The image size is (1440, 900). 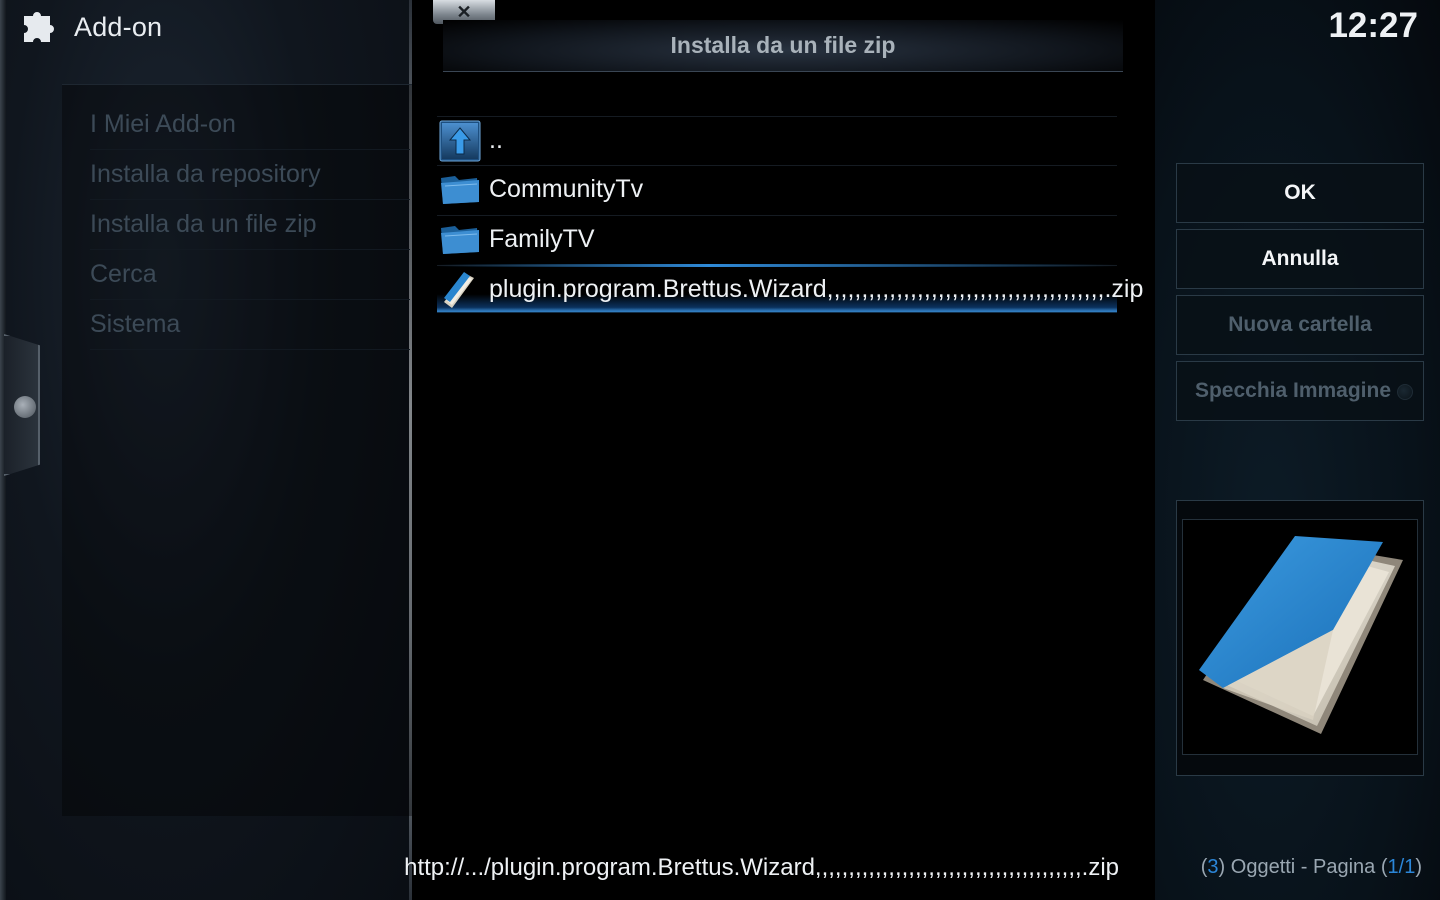 What do you see at coordinates (250, 325) in the screenshot?
I see `menu-item-system: Sistema` at bounding box center [250, 325].